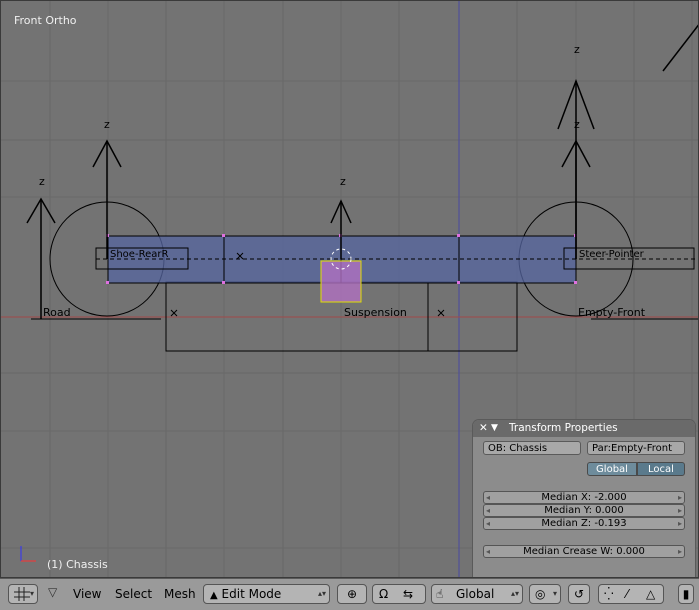 This screenshot has height=610, width=699. I want to click on vertex-select-icon: ⁛, so click(609, 594).